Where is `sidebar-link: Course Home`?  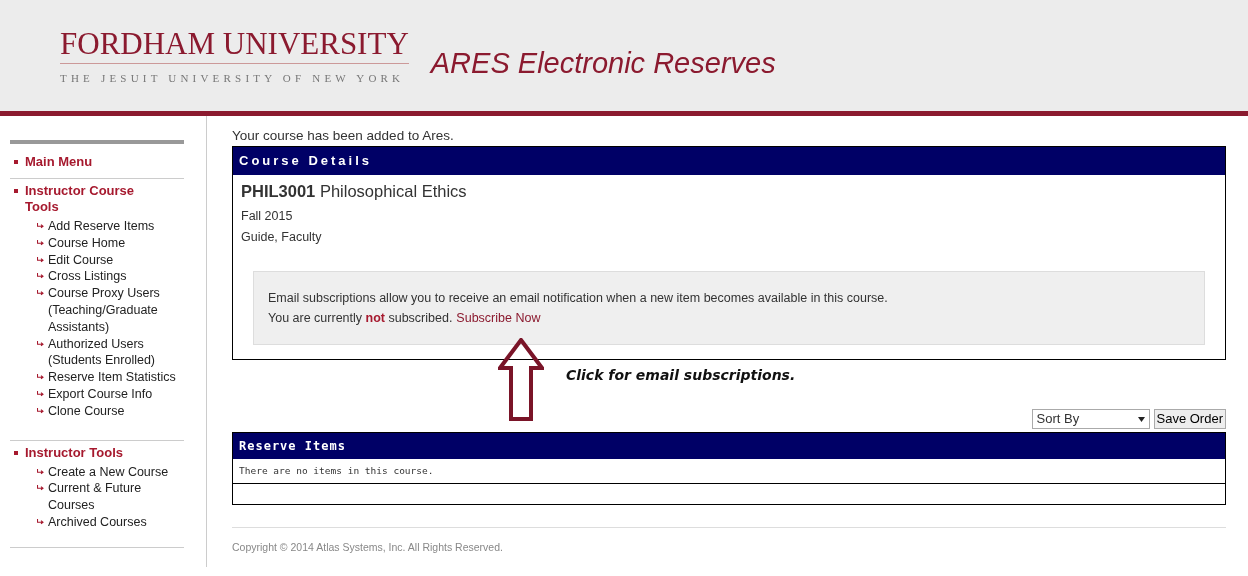
sidebar-link: Course Home is located at coordinates (87, 243).